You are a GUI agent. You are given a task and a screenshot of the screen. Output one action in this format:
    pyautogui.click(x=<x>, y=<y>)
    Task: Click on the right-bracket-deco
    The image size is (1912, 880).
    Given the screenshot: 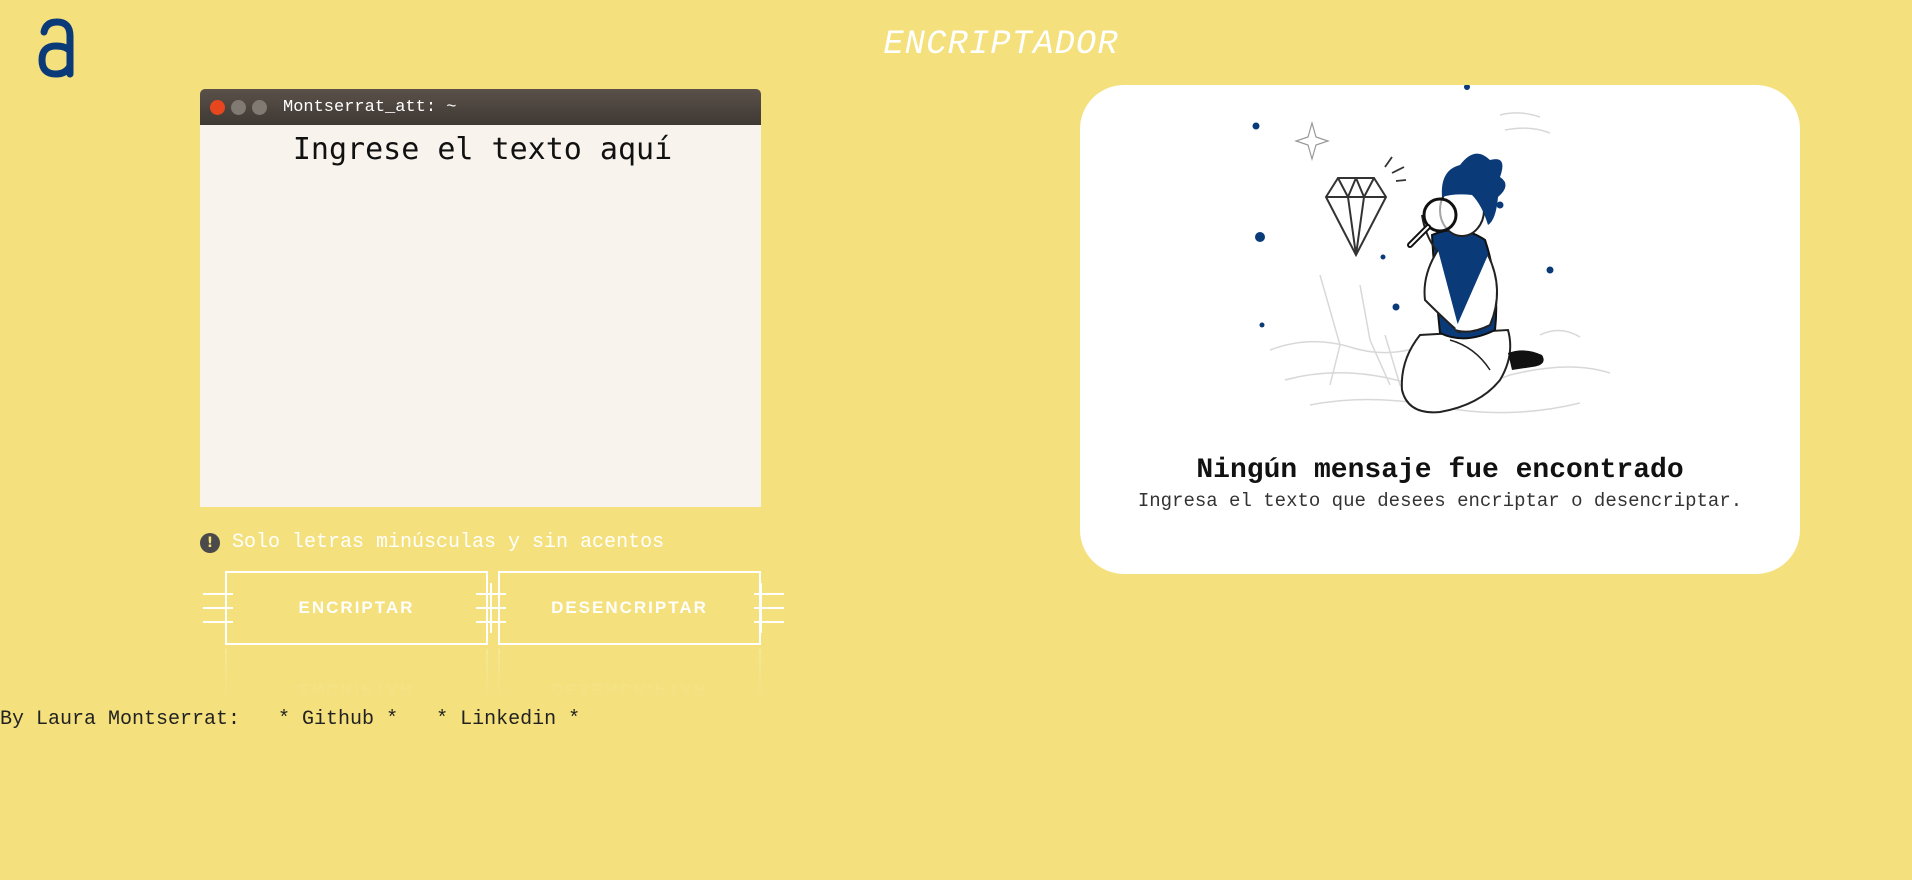 What is the action you would take?
    pyautogui.click(x=769, y=608)
    